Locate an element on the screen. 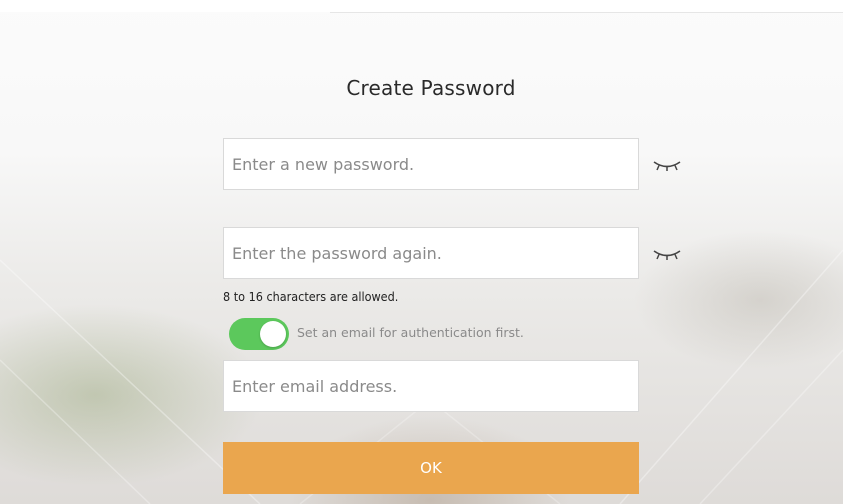 This screenshot has height=504, width=843. password-hint: 8 to 16 characters are allowed. is located at coordinates (311, 296).